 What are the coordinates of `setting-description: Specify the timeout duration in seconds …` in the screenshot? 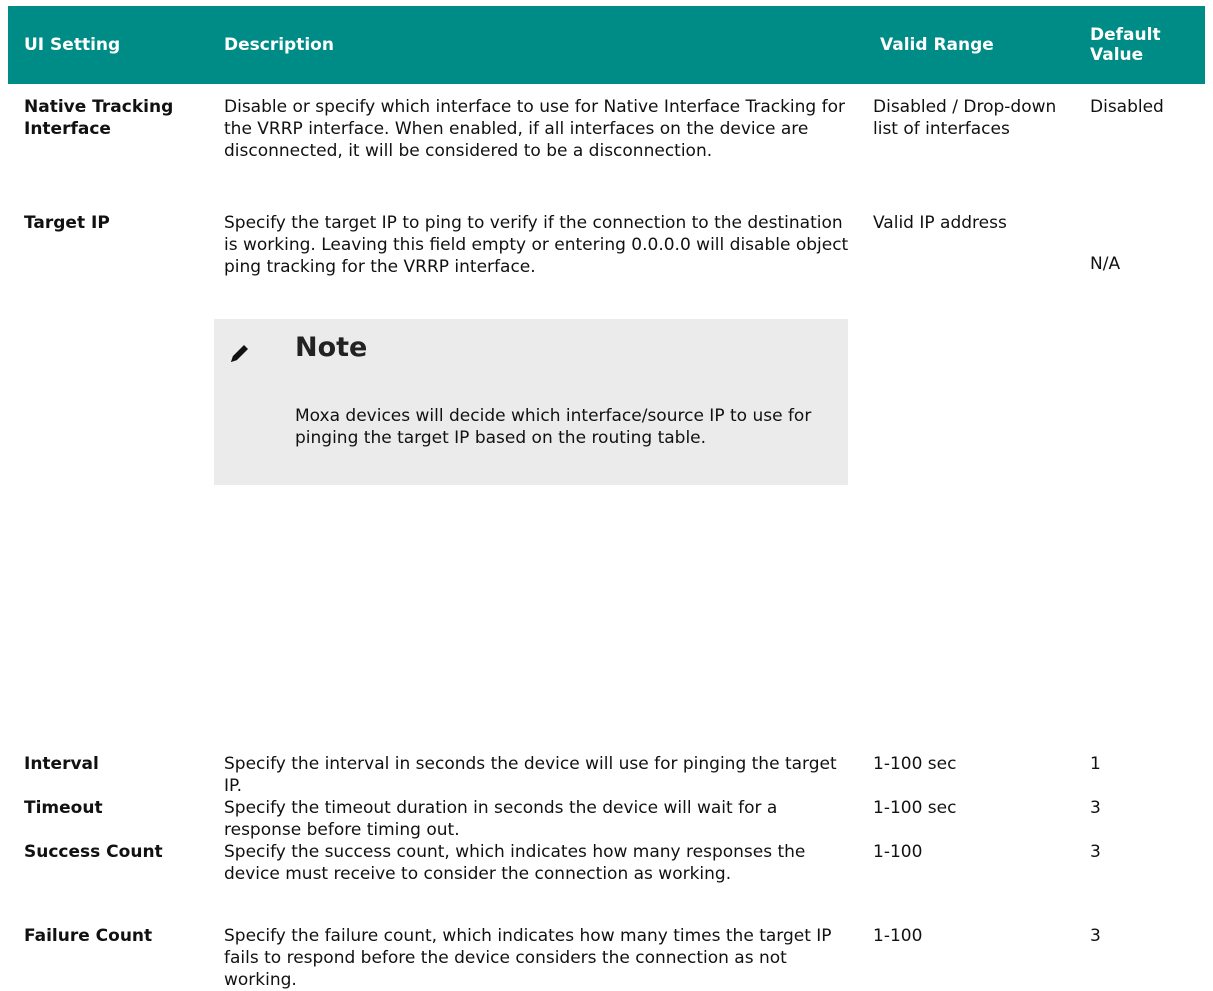 It's located at (501, 819).